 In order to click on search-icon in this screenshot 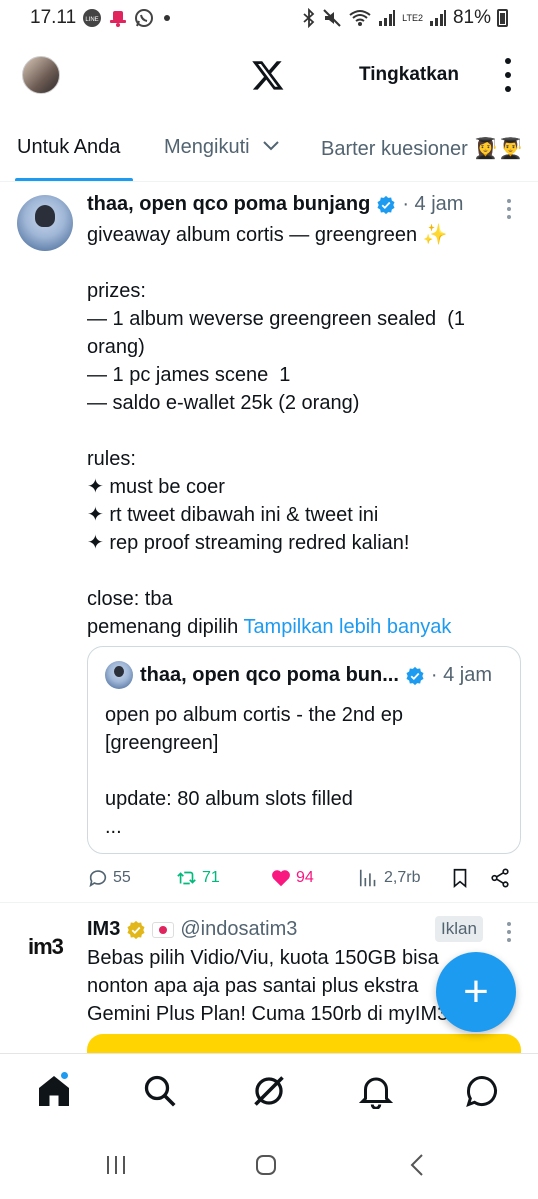, I will do `click(160, 1091)`.